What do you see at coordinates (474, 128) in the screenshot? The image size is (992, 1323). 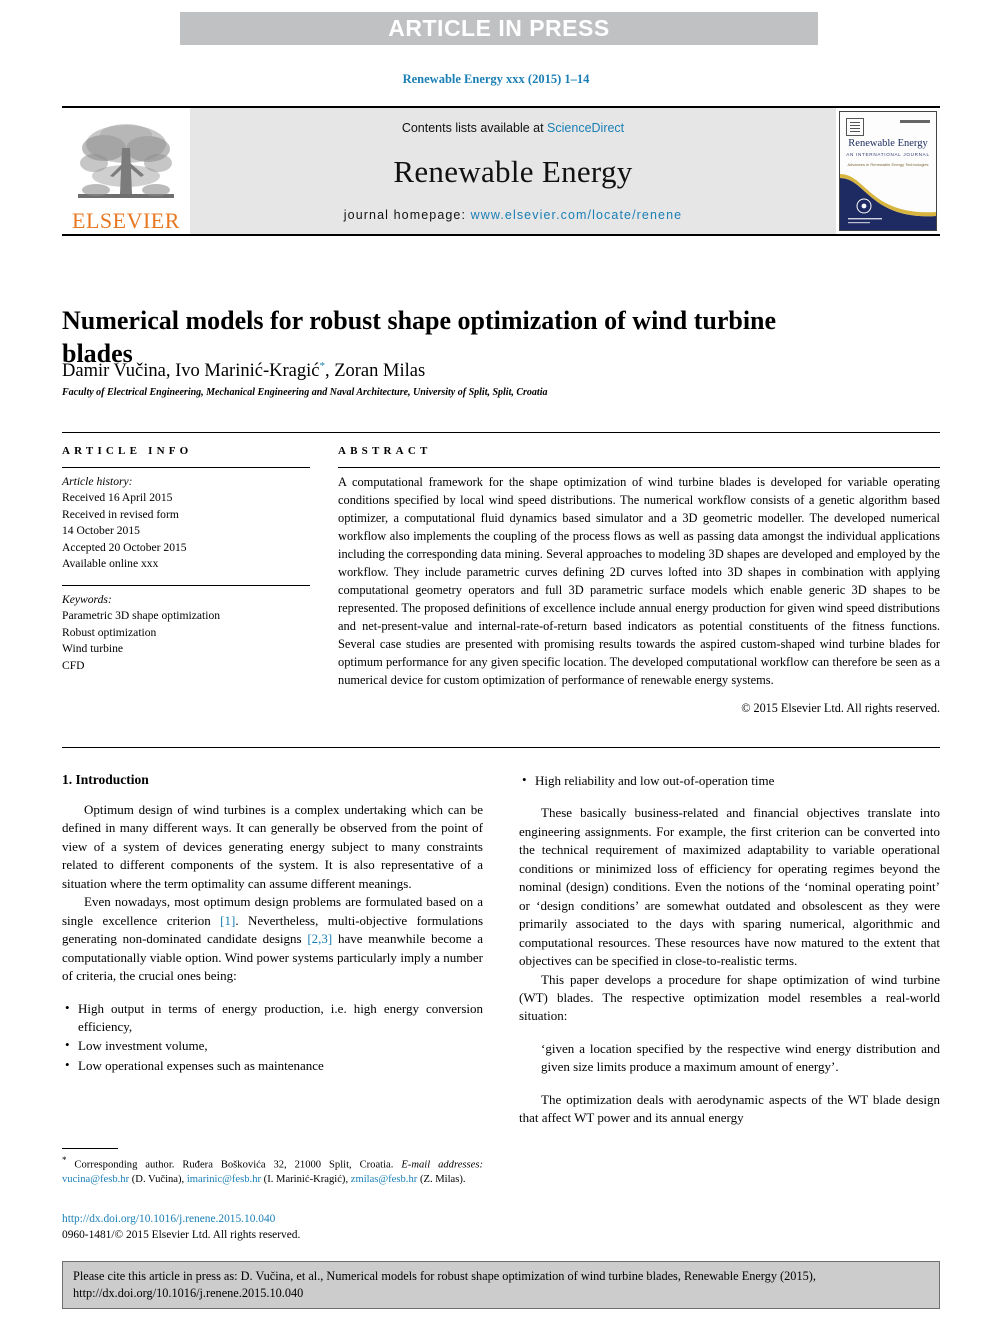 I see `contents-prefix: Contents lists available at` at bounding box center [474, 128].